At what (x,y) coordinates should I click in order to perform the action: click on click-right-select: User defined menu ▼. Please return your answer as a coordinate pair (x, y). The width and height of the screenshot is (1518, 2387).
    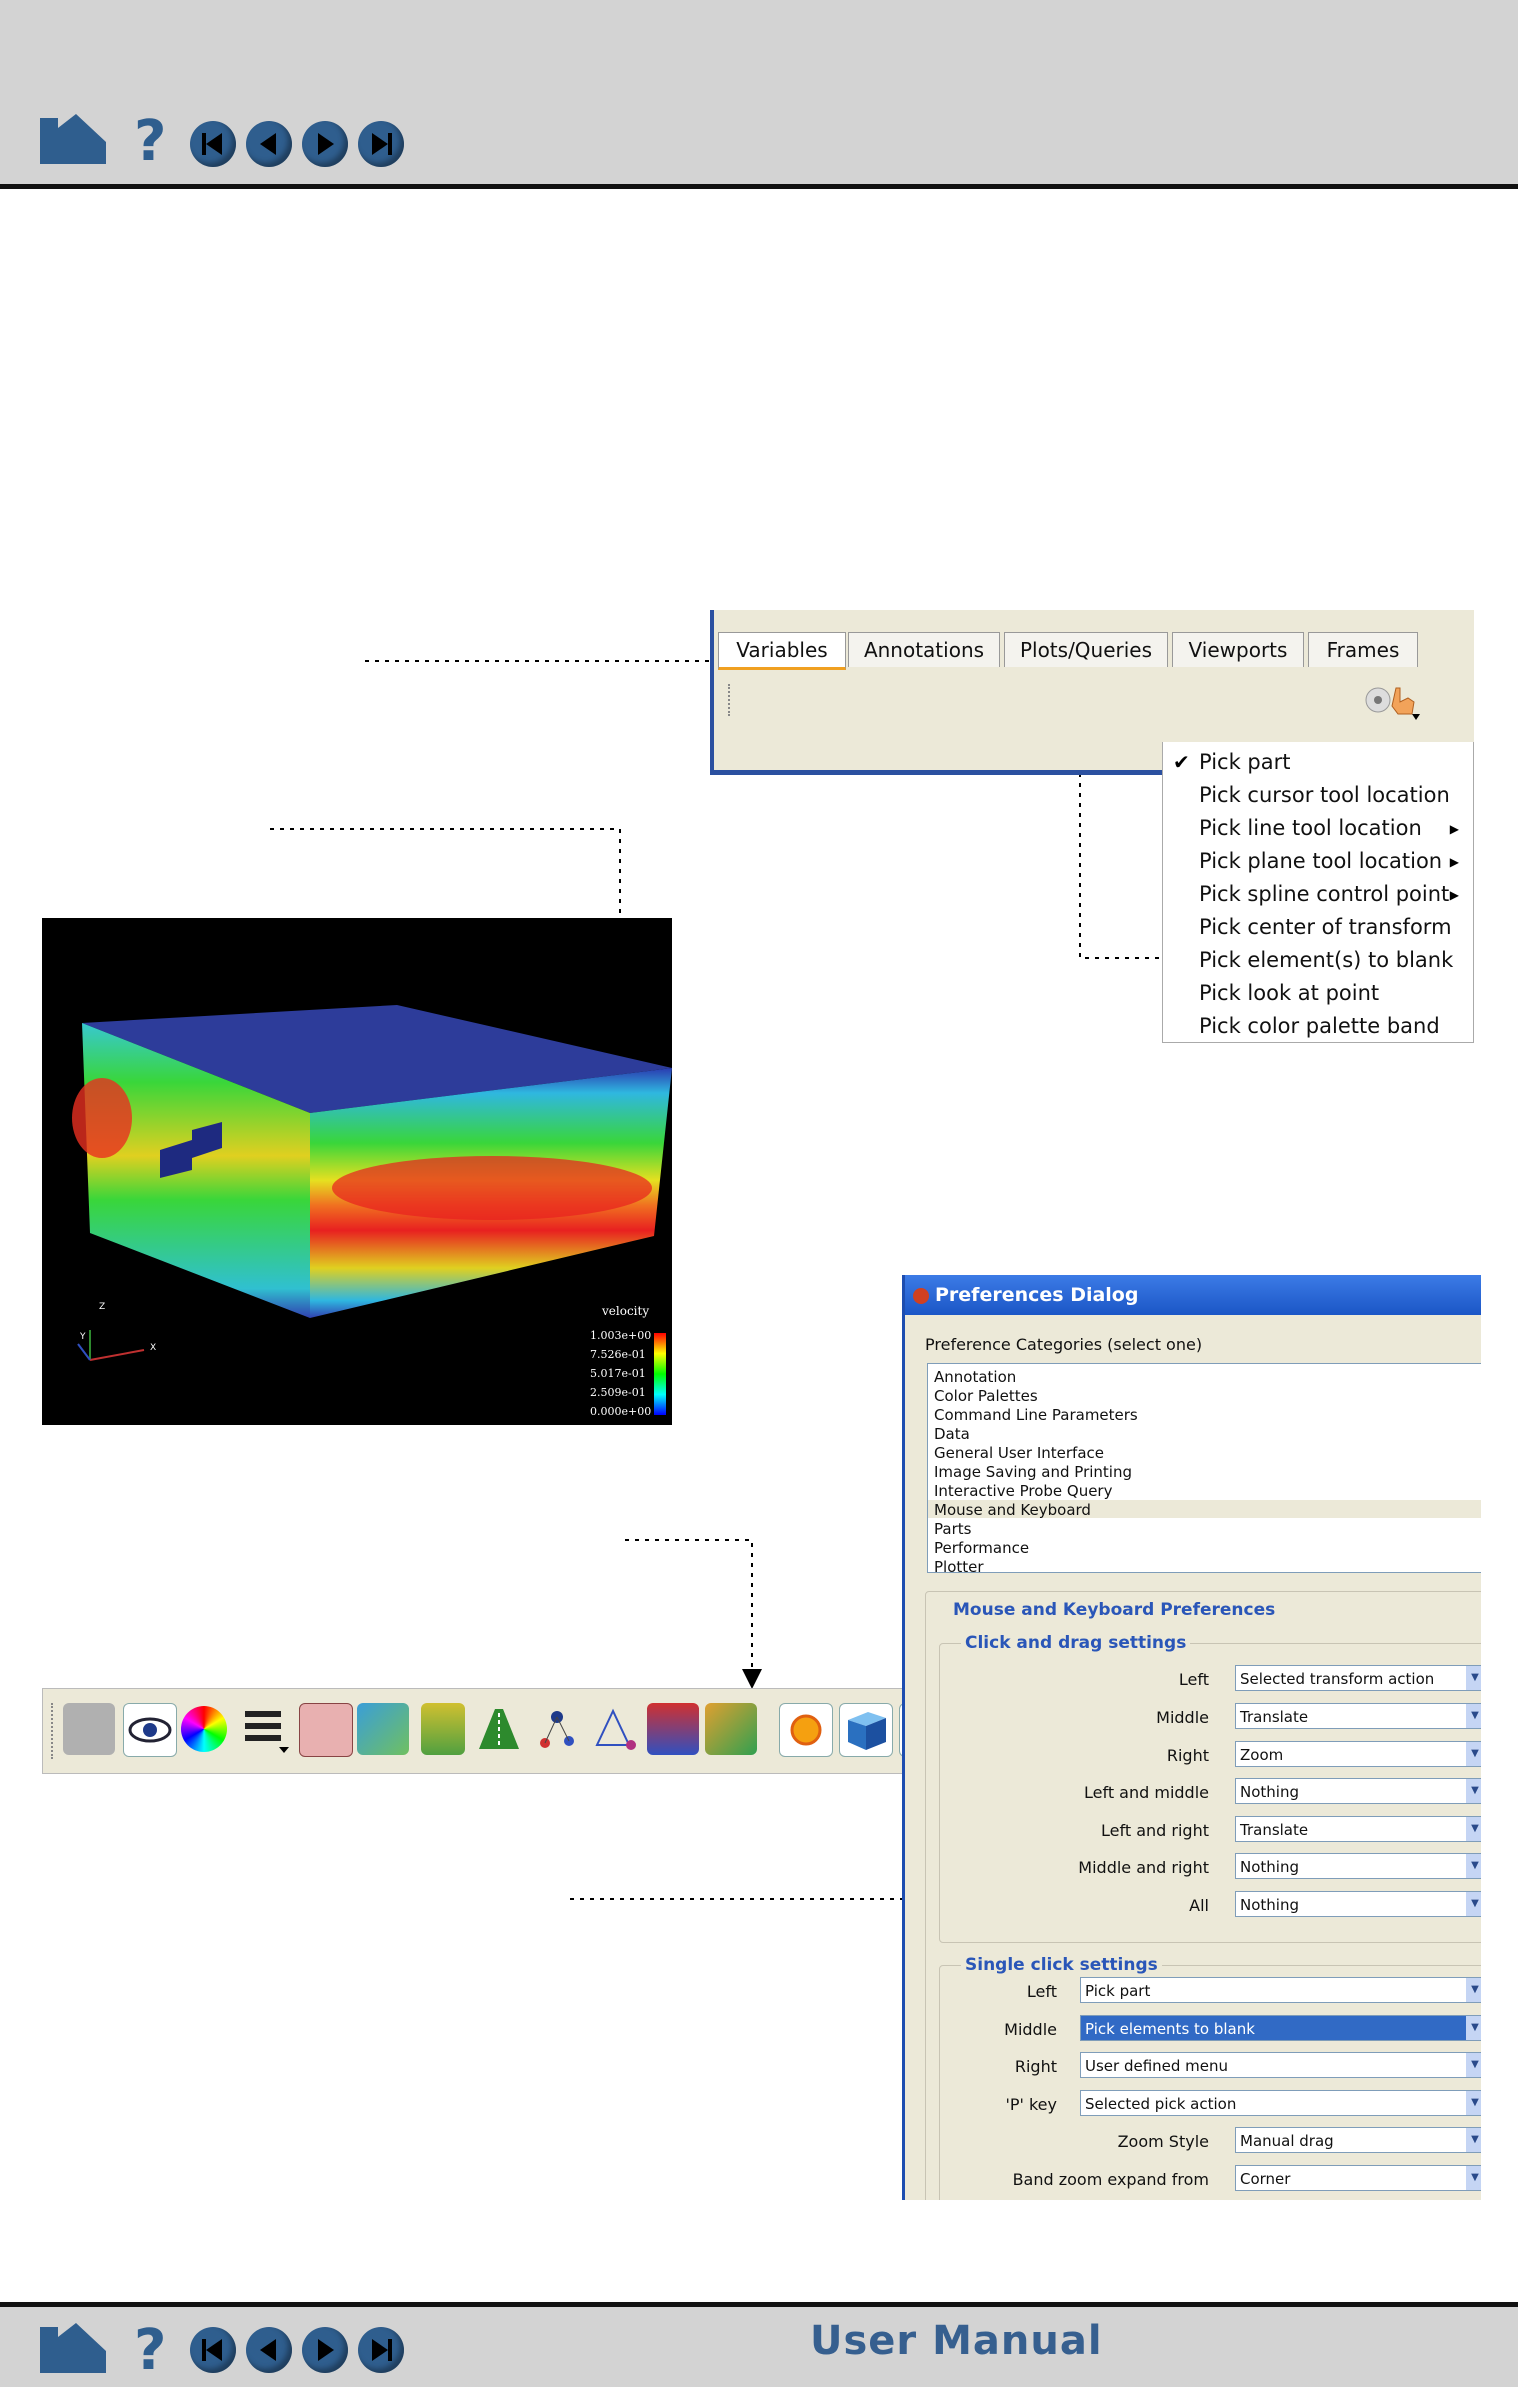
    Looking at the image, I should click on (1280, 2065).